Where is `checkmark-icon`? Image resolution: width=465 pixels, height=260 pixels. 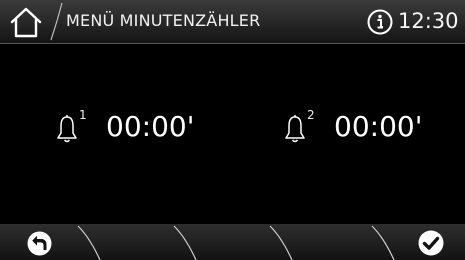 checkmark-icon is located at coordinates (431, 243).